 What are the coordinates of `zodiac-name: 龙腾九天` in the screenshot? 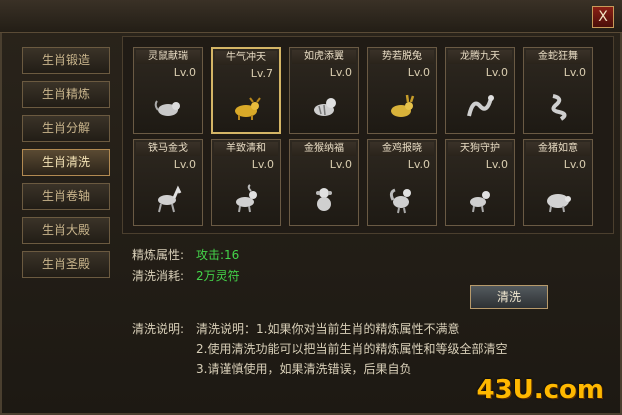 It's located at (480, 57).